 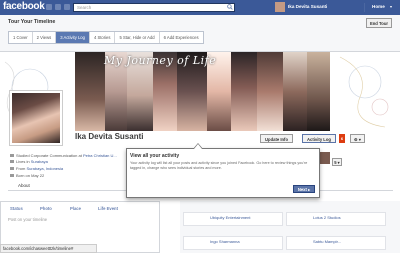 I want to click on profile-picture, so click(x=36, y=118).